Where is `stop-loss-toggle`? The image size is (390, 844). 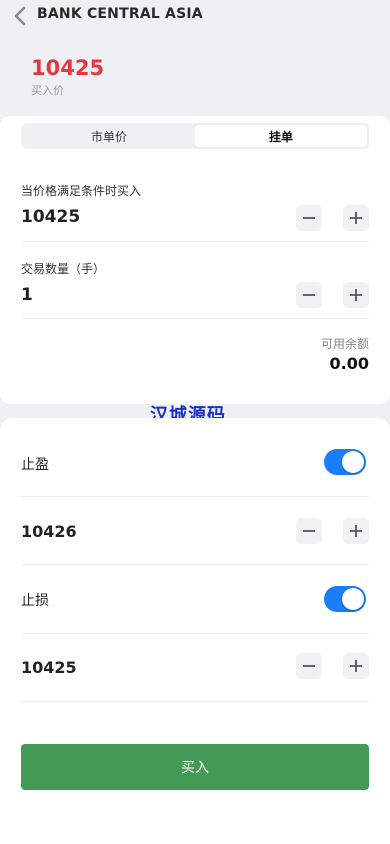
stop-loss-toggle is located at coordinates (345, 599).